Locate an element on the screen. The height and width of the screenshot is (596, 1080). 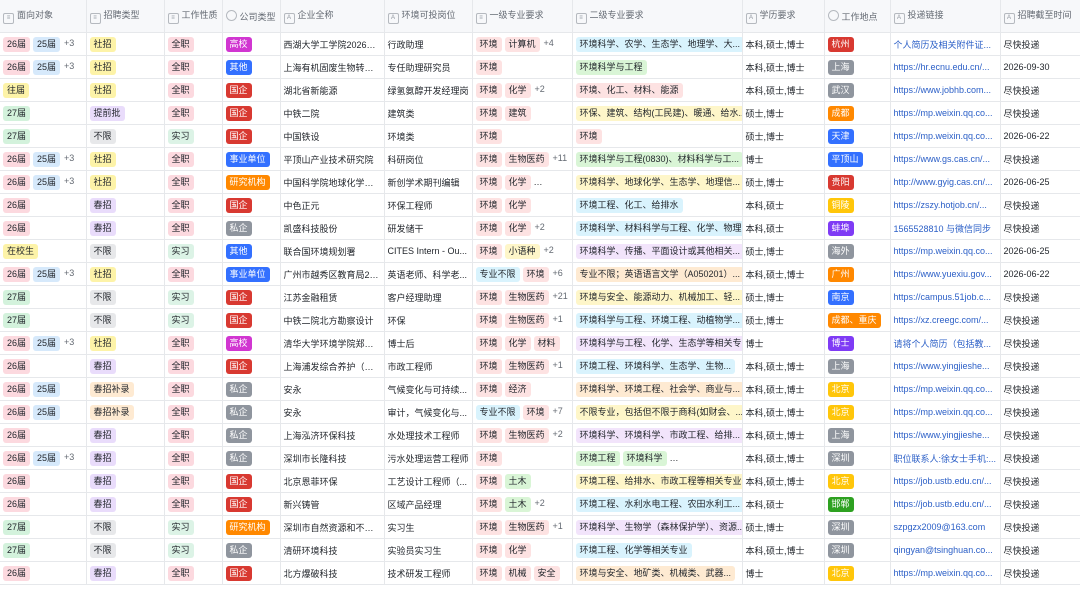
major1-cell: 专业不限 环境 +6 is located at coordinates (522, 274).